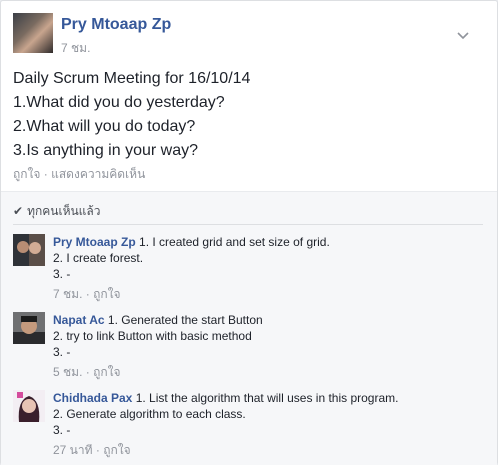 The width and height of the screenshot is (498, 465). What do you see at coordinates (152, 336) in the screenshot?
I see `comment-text: 2. try to link Button with basic method` at bounding box center [152, 336].